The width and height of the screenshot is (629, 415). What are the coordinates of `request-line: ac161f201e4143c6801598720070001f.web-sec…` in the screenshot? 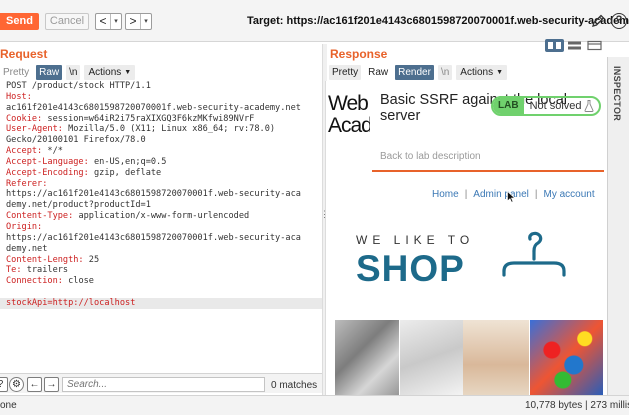 It's located at (161, 108).